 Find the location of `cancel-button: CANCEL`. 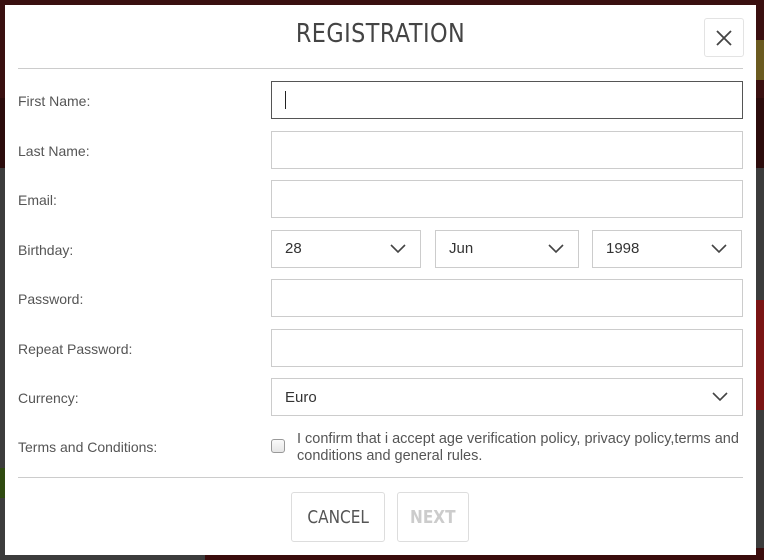

cancel-button: CANCEL is located at coordinates (338, 517).